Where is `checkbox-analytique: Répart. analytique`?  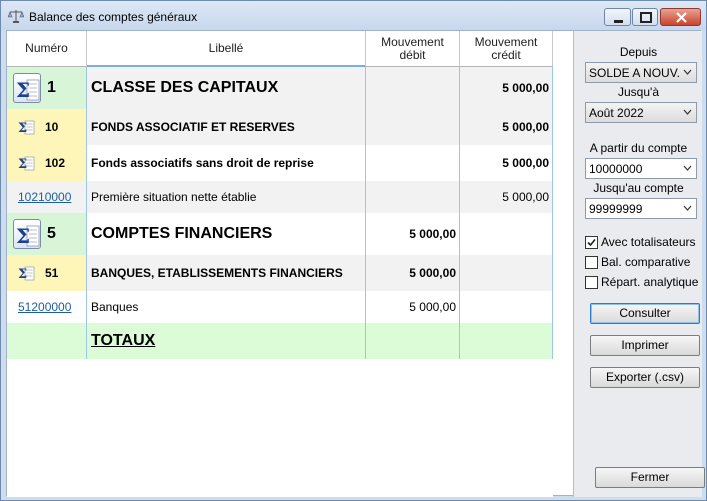
checkbox-analytique: Répart. analytique is located at coordinates (641, 282).